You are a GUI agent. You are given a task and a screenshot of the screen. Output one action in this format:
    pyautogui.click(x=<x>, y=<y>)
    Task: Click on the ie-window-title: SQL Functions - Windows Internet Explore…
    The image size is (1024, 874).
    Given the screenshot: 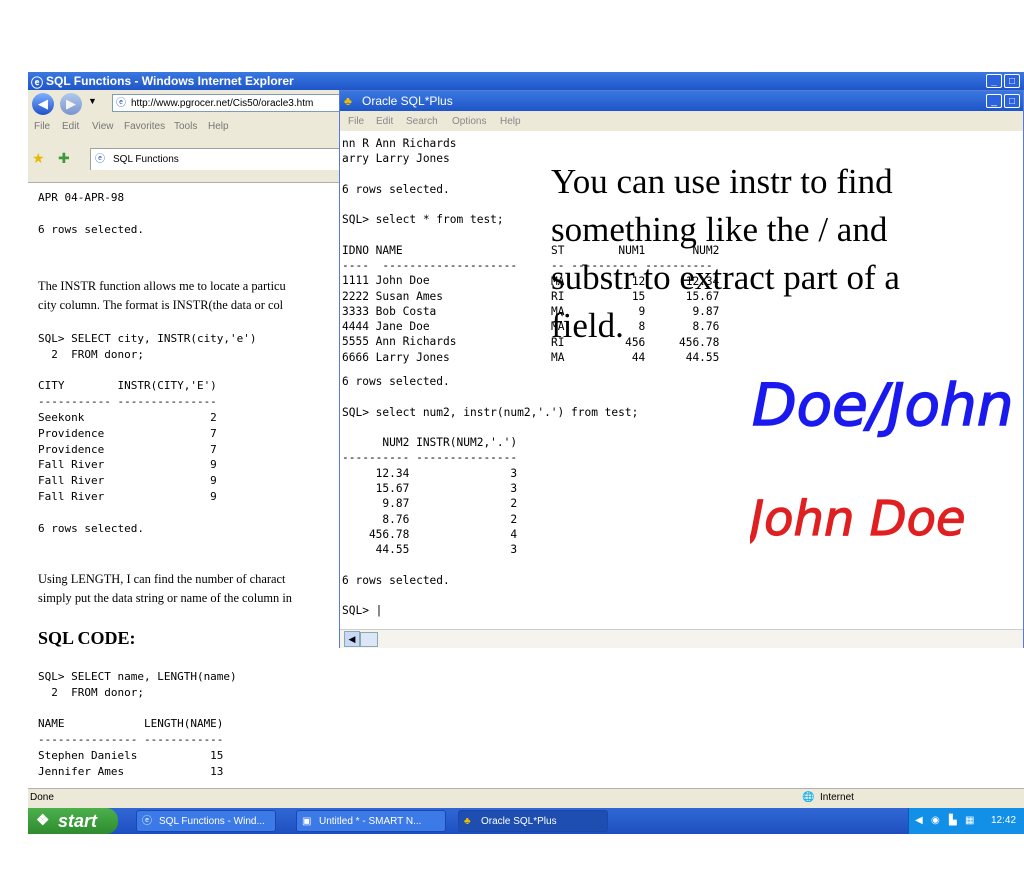 What is the action you would take?
    pyautogui.click(x=170, y=81)
    